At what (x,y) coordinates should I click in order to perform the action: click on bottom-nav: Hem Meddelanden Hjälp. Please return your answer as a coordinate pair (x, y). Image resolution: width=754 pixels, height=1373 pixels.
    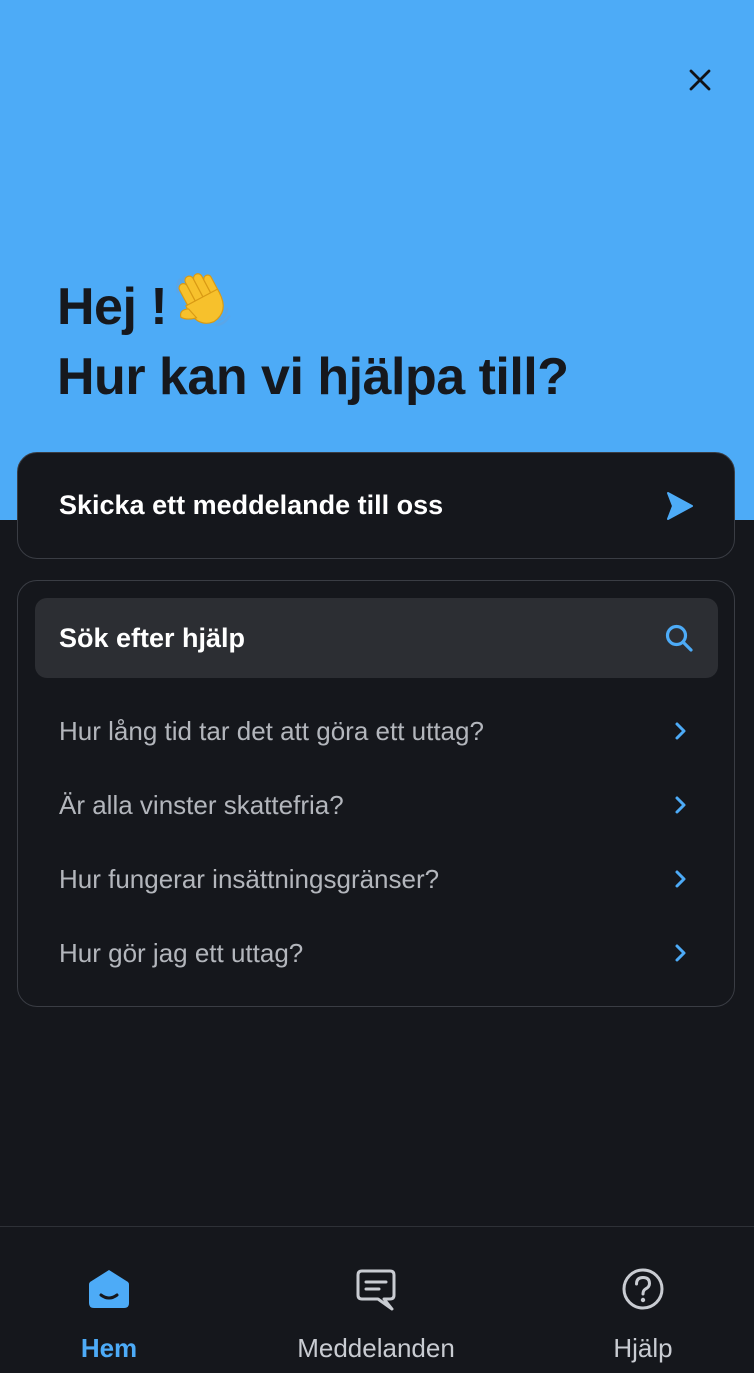
    Looking at the image, I should click on (377, 1299).